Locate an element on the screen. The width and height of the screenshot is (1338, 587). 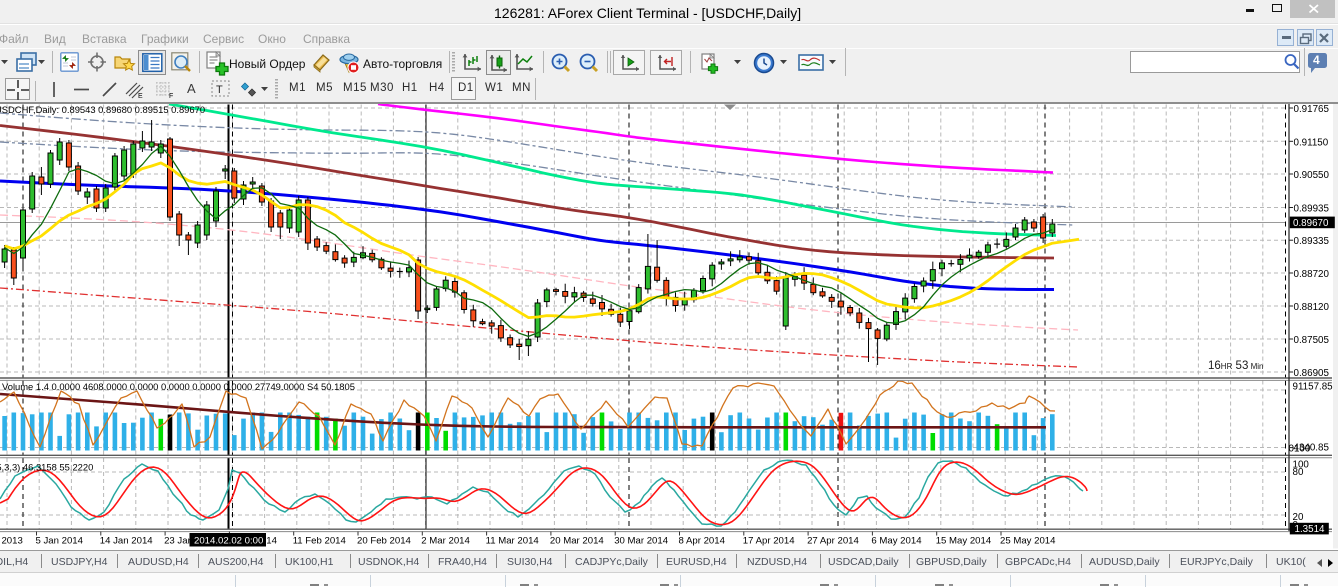
svg-text: 1.3514 is located at coordinates (1310, 529).